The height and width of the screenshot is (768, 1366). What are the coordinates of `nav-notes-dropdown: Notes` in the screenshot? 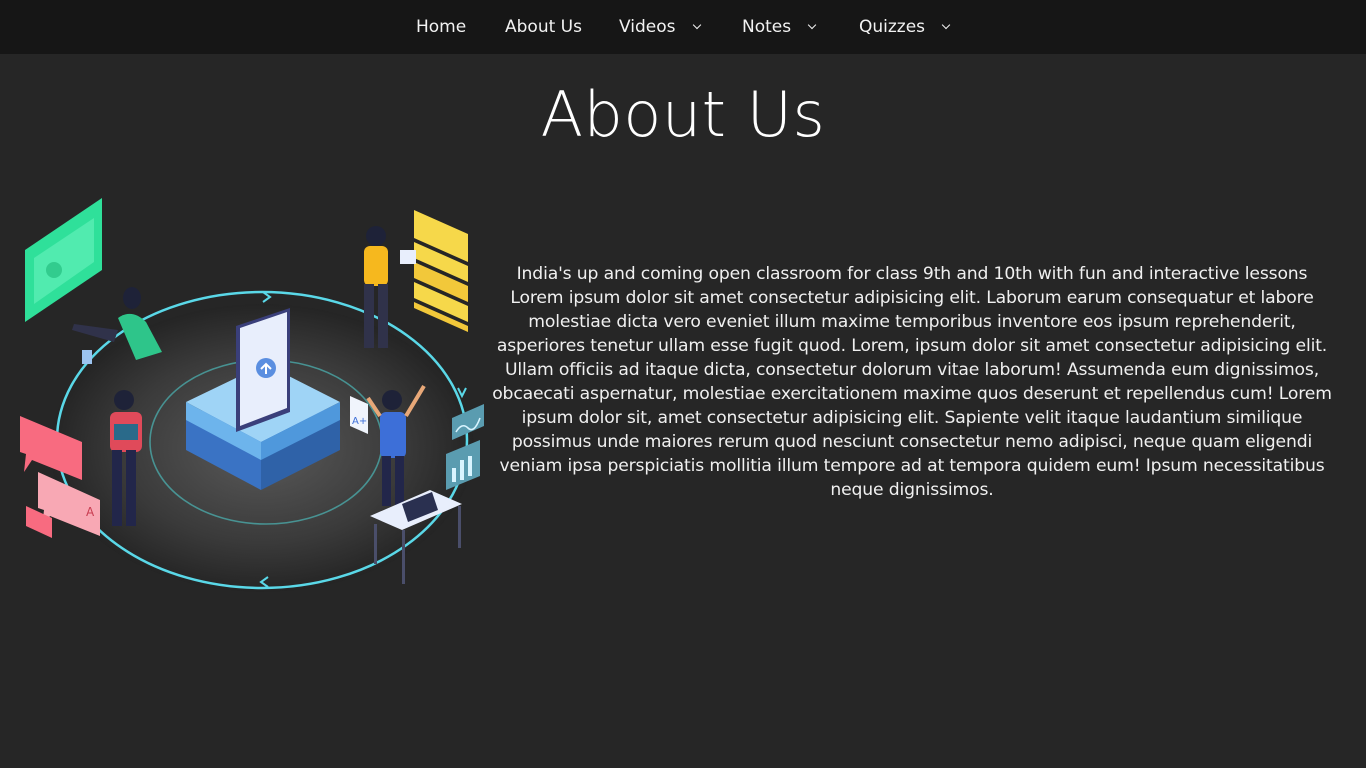 It's located at (779, 27).